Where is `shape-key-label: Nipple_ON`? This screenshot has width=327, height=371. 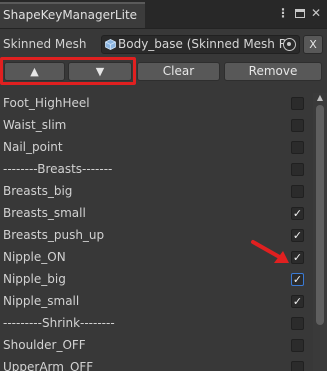
shape-key-label: Nipple_ON is located at coordinates (34, 257).